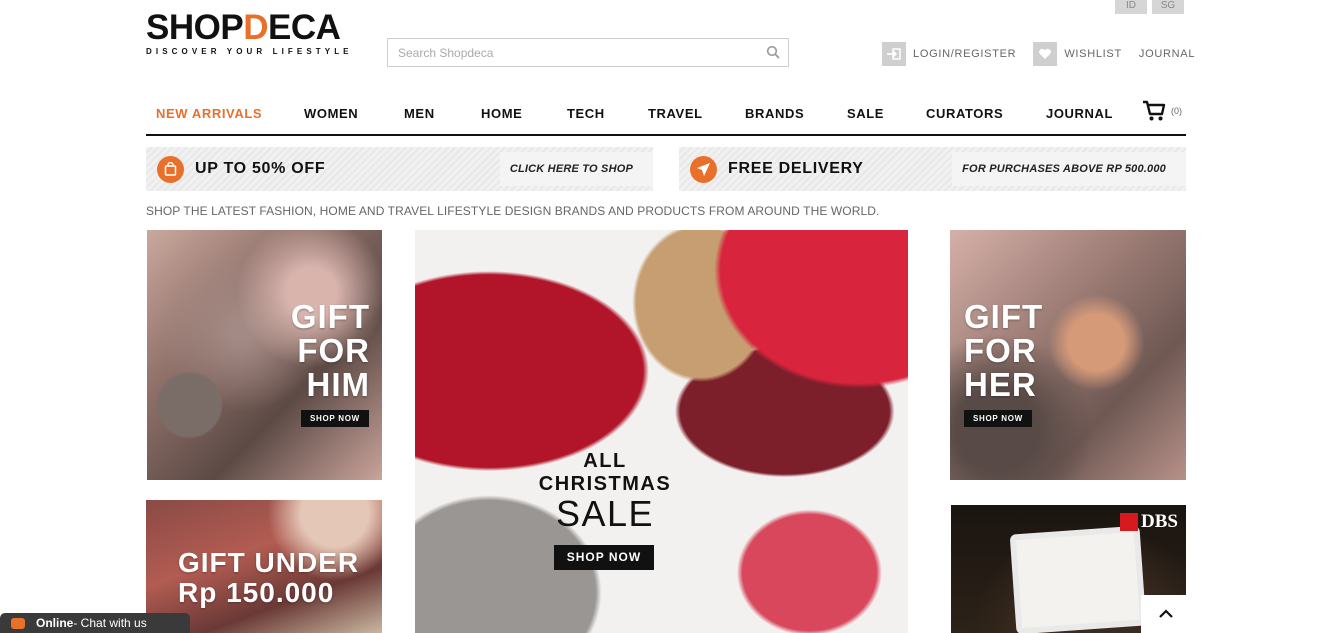 The image size is (1331, 633). What do you see at coordinates (1149, 522) in the screenshot?
I see `dbs-logo: DBS` at bounding box center [1149, 522].